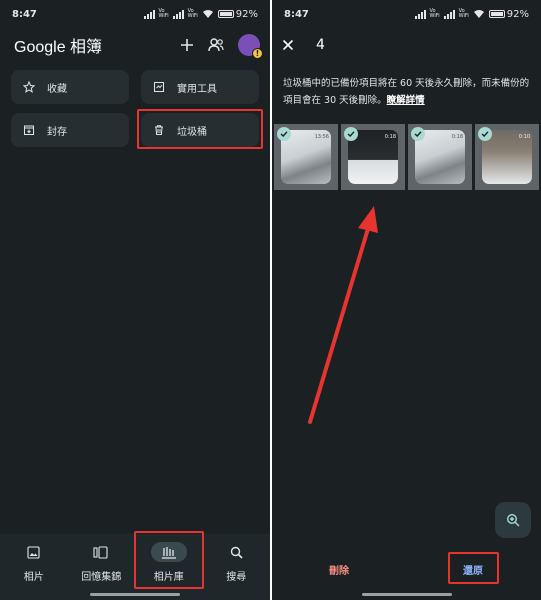 Image resolution: width=541 pixels, height=600 pixels. Describe the element at coordinates (236, 562) in the screenshot. I see `nav-search: 搜尋` at that location.